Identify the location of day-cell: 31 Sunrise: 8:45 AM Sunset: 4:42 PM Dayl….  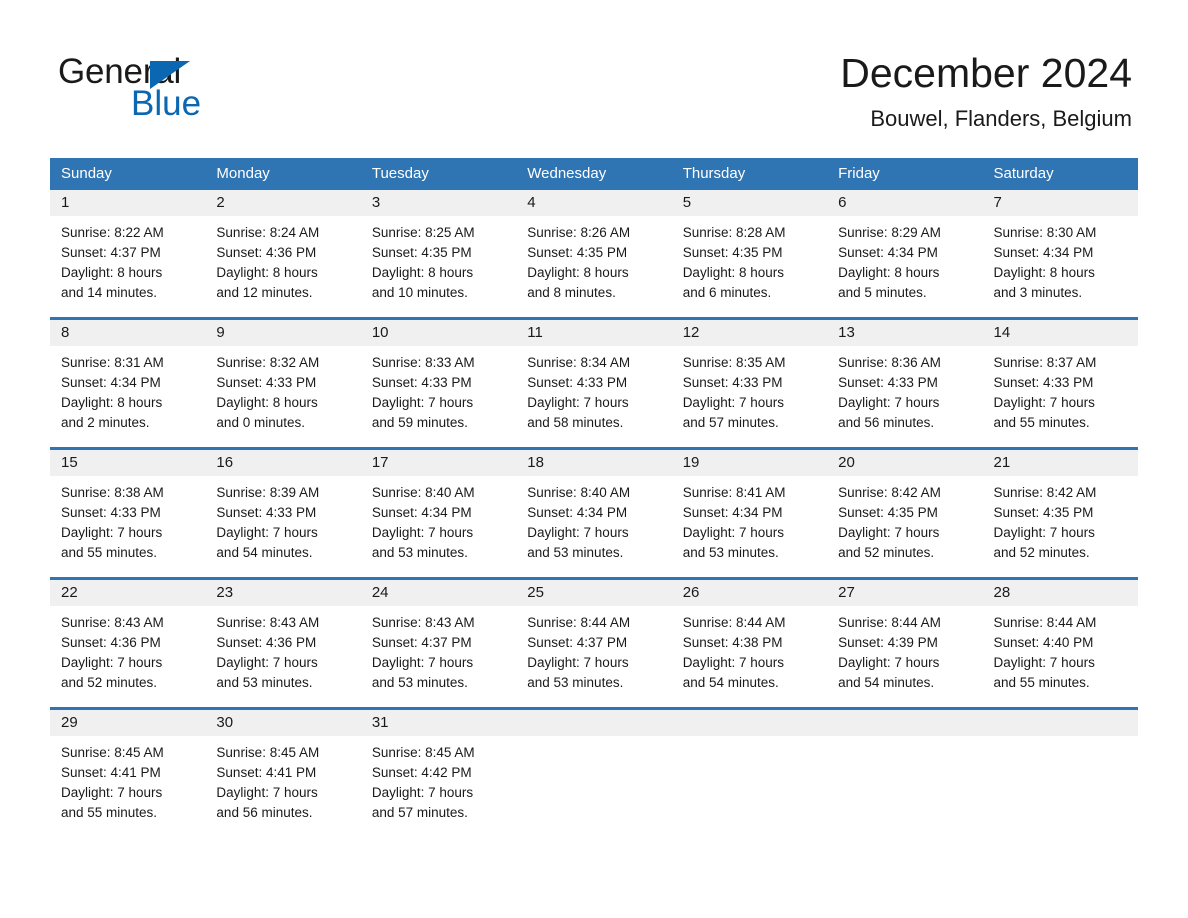
(438, 767).